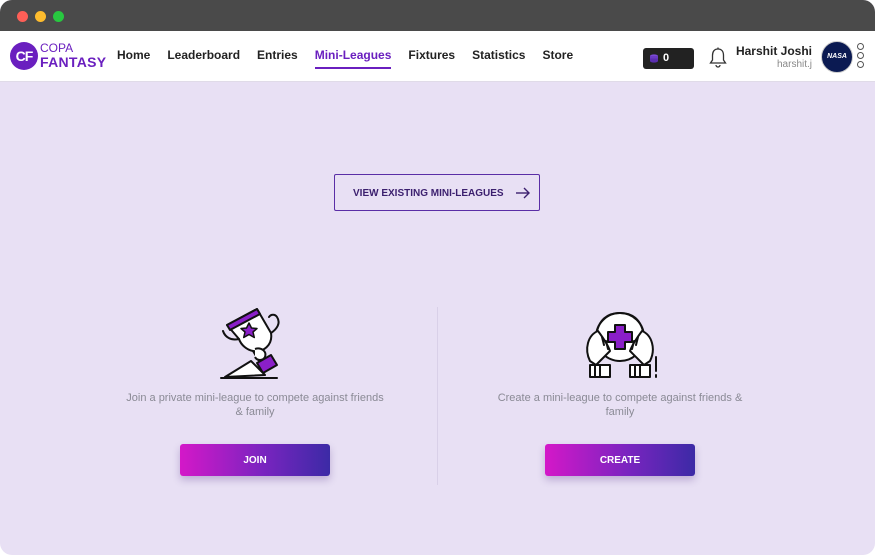 The image size is (875, 555). I want to click on coins-icon, so click(654, 58).